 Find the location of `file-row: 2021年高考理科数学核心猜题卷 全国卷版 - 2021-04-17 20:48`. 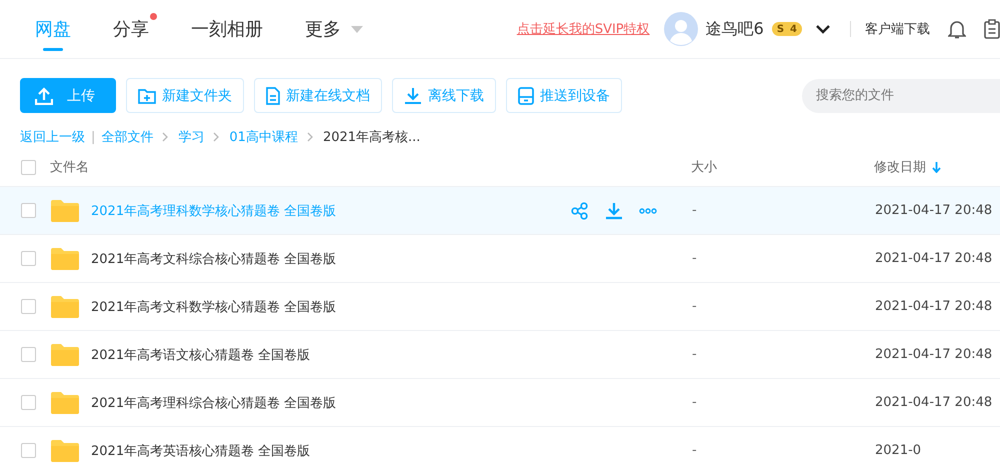

file-row: 2021年高考理科数学核心猜题卷 全国卷版 - 2021-04-17 20:48 is located at coordinates (500, 211).